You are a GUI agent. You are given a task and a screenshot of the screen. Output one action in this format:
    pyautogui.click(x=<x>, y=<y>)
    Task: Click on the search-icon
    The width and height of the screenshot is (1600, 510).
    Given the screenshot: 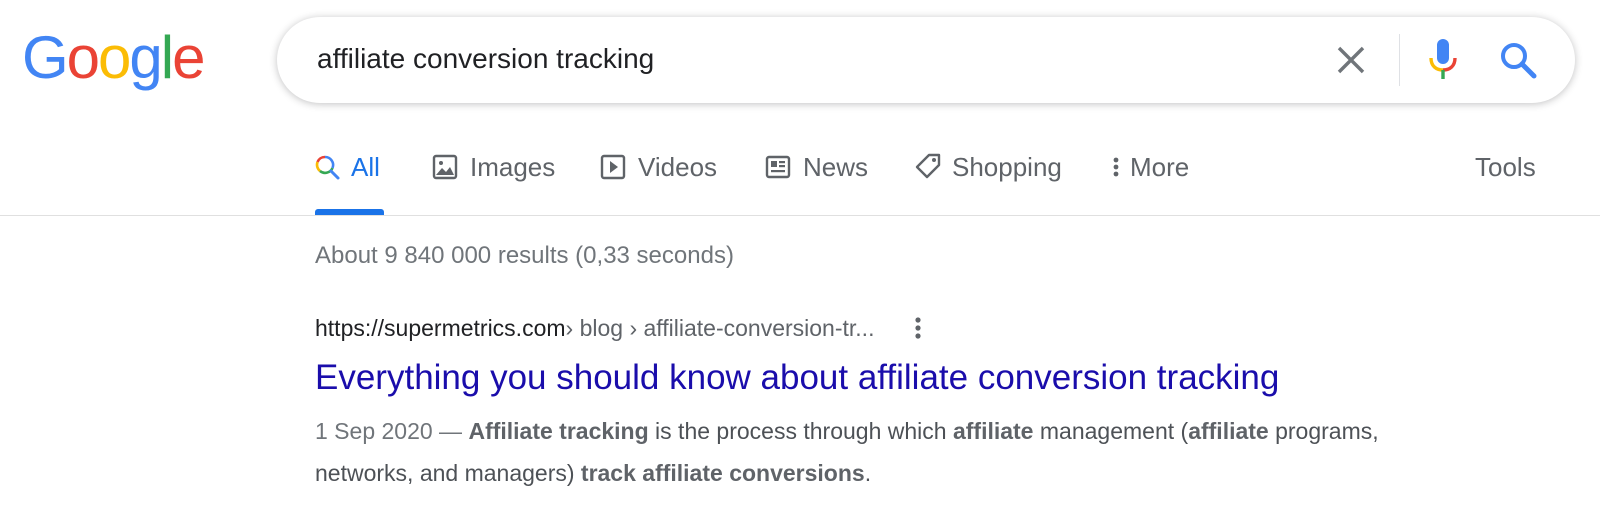 What is the action you would take?
    pyautogui.click(x=1519, y=61)
    